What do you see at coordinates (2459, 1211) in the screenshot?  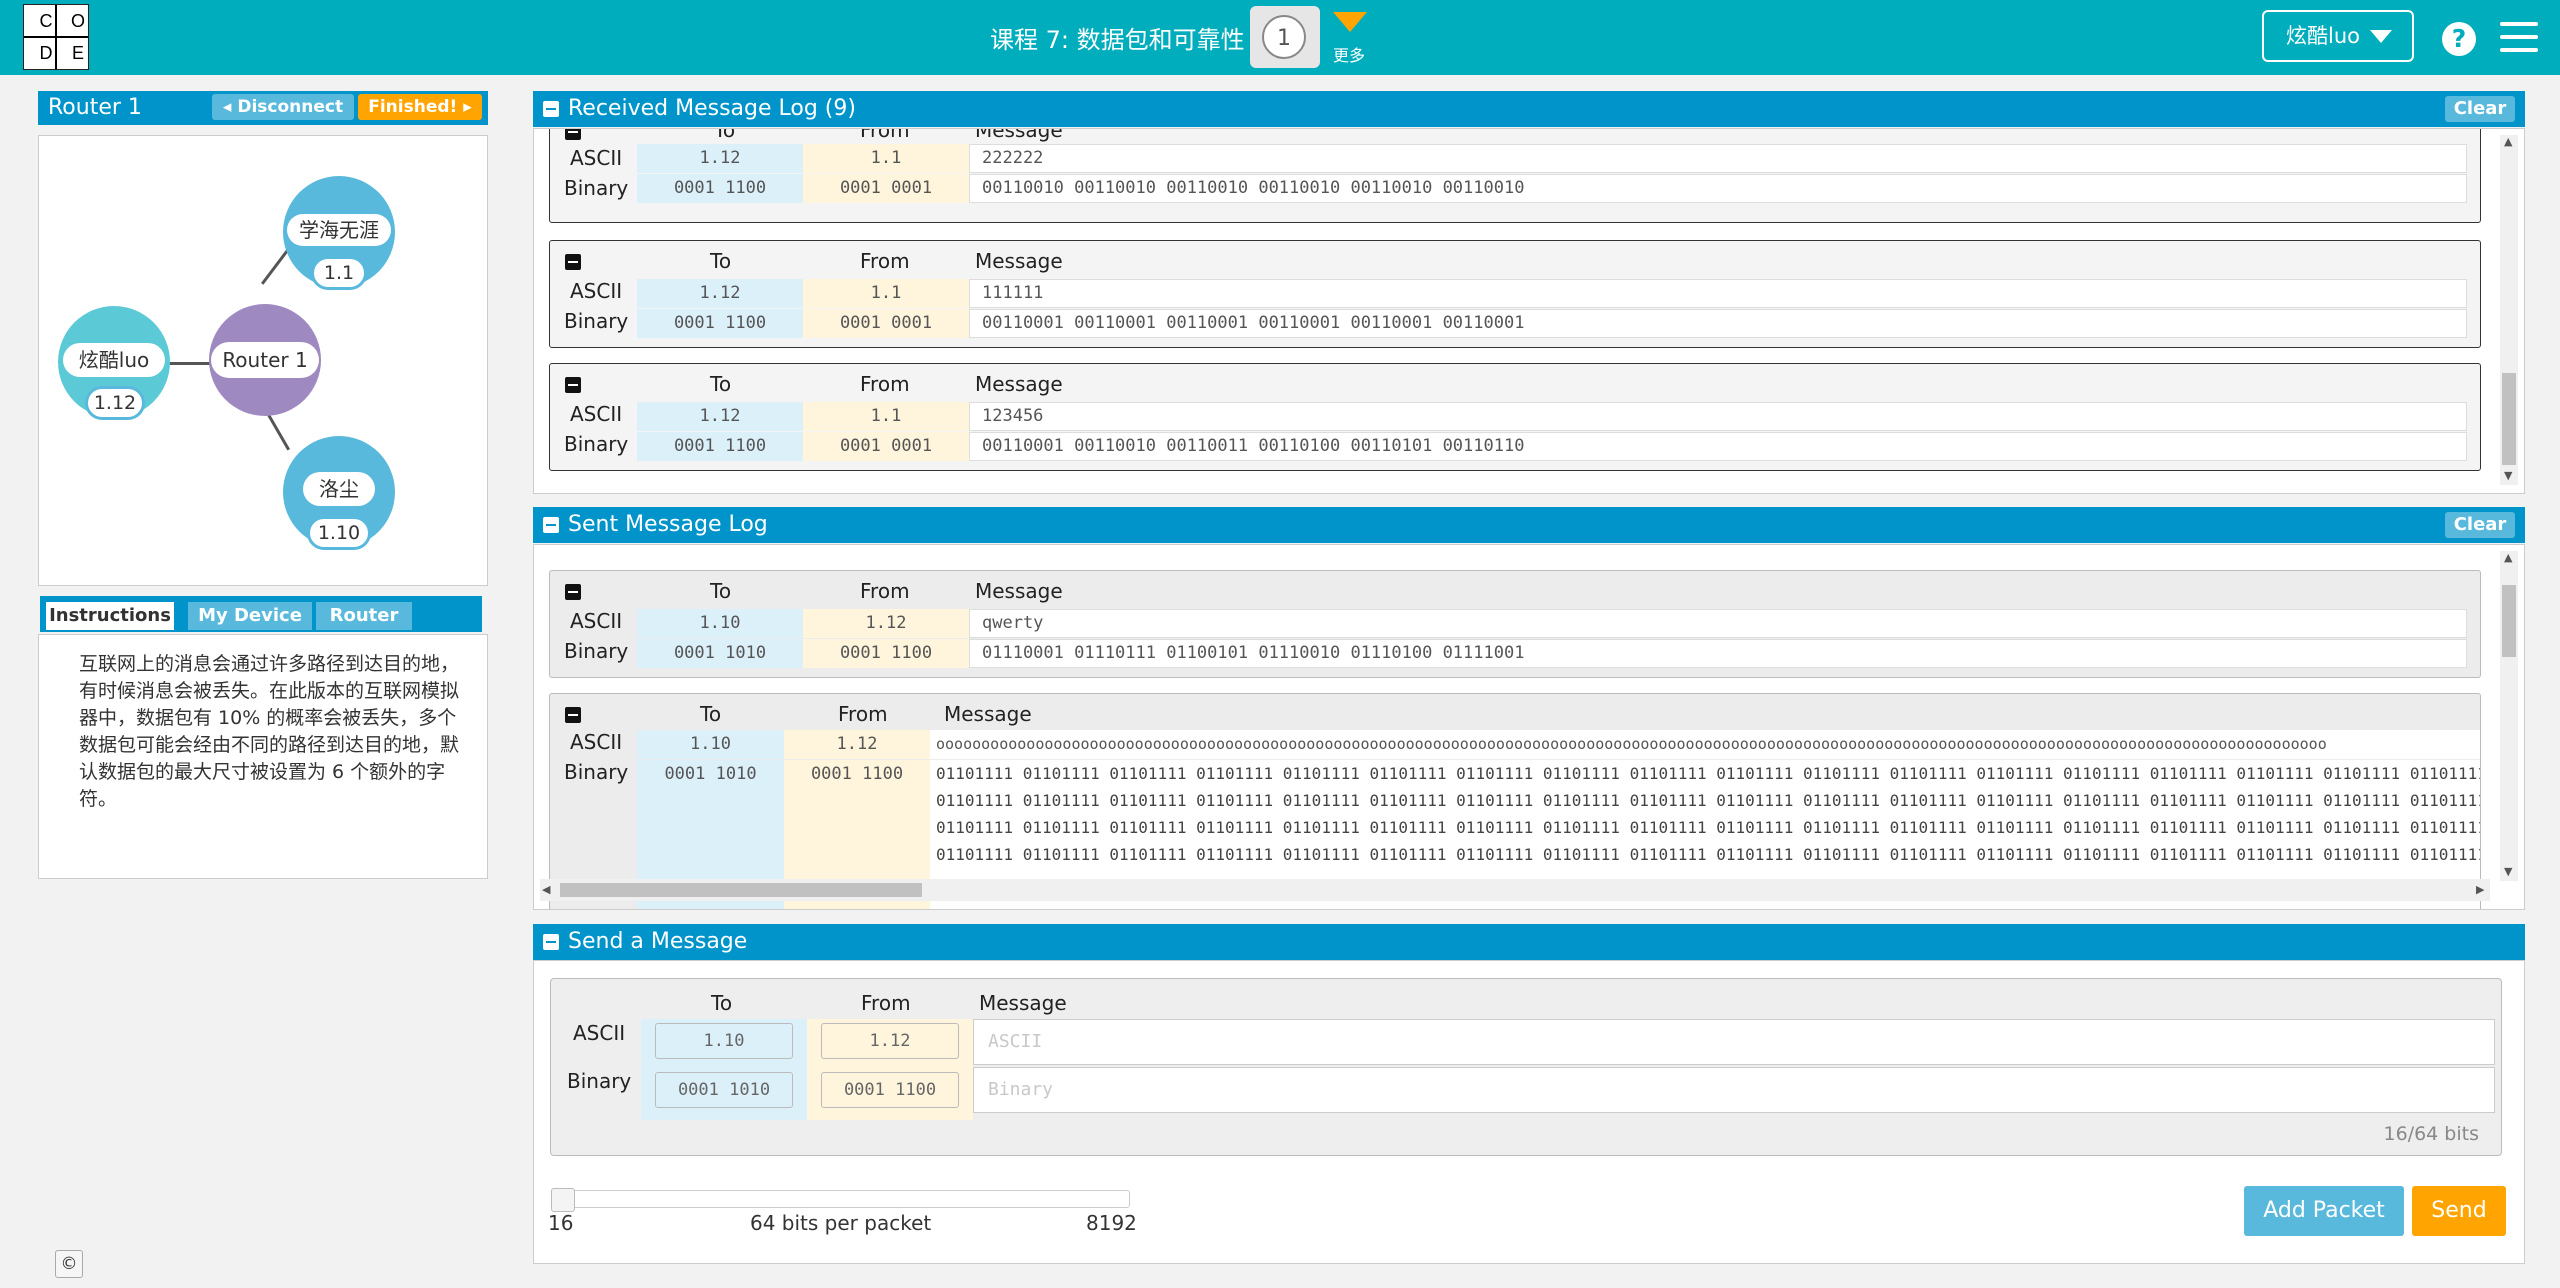 I see `send-button: Send` at bounding box center [2459, 1211].